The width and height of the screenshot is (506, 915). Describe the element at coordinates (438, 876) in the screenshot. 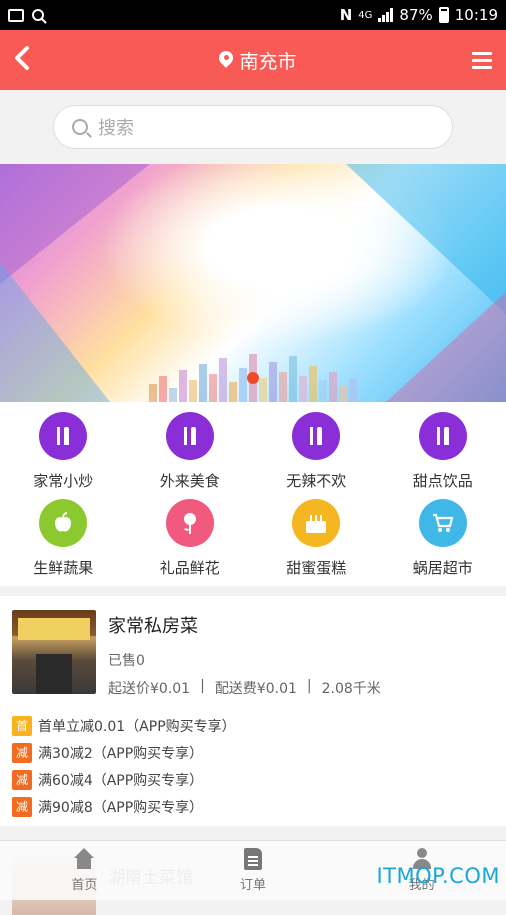

I see `watermark: ITMOP.COM` at that location.